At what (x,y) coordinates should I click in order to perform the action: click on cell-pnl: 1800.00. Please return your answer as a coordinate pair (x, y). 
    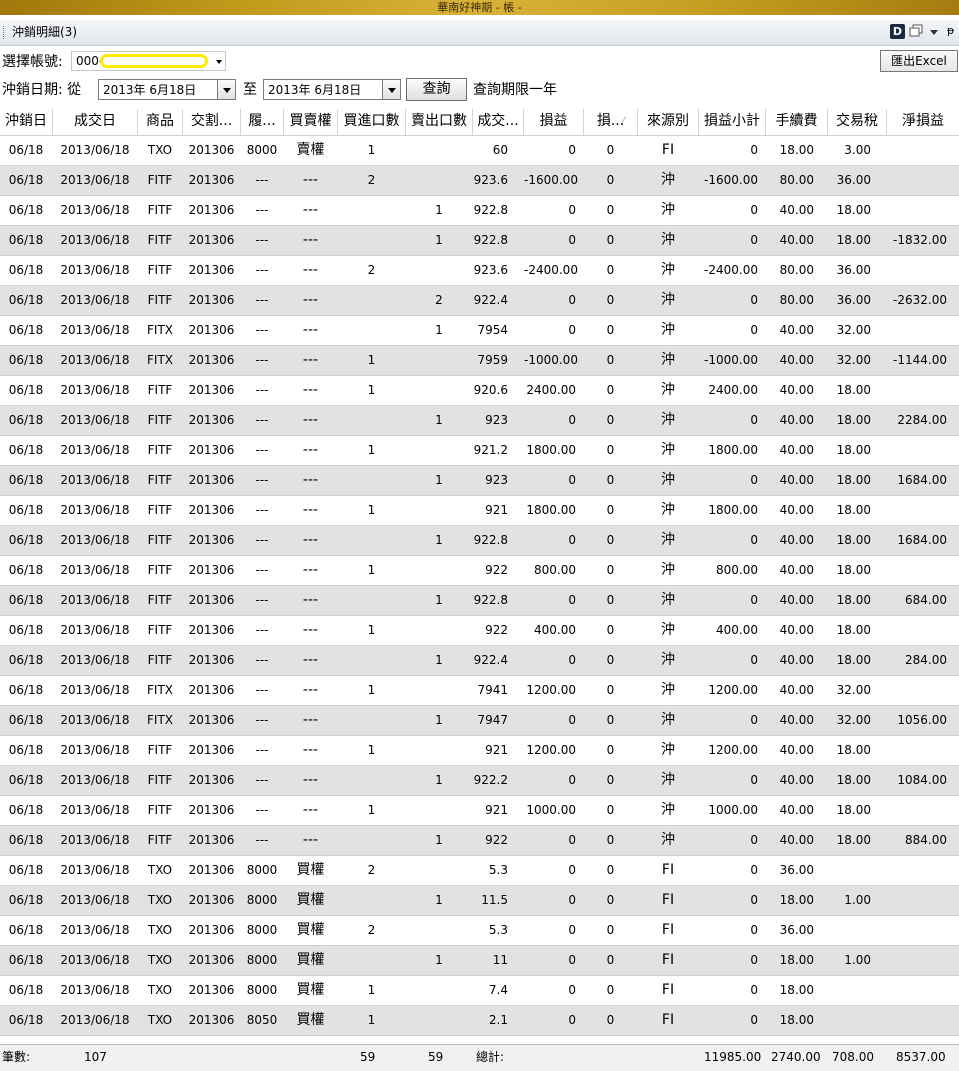
    Looking at the image, I should click on (551, 450).